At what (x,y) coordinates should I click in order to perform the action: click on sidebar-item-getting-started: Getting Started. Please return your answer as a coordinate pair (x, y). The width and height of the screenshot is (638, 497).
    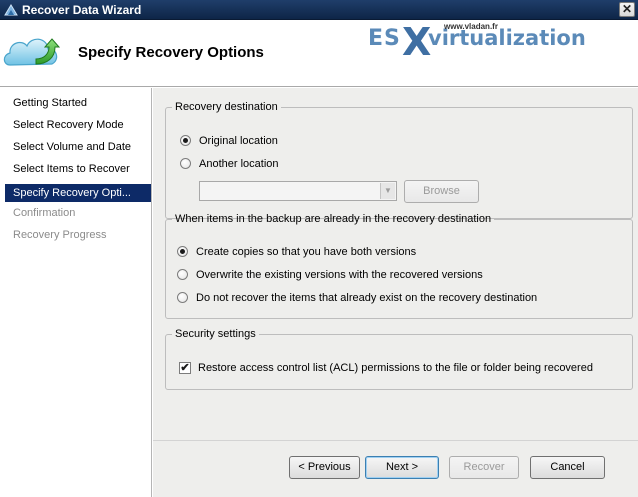
    Looking at the image, I should click on (78, 103).